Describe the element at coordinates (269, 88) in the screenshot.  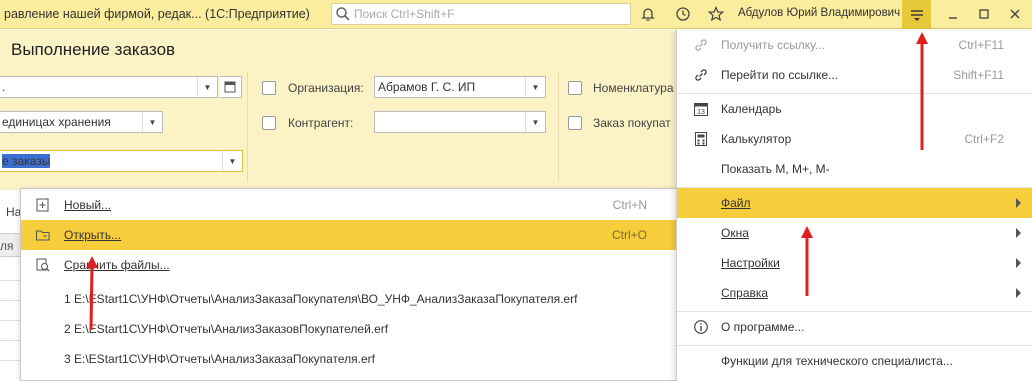
I see `organization-checkbox` at that location.